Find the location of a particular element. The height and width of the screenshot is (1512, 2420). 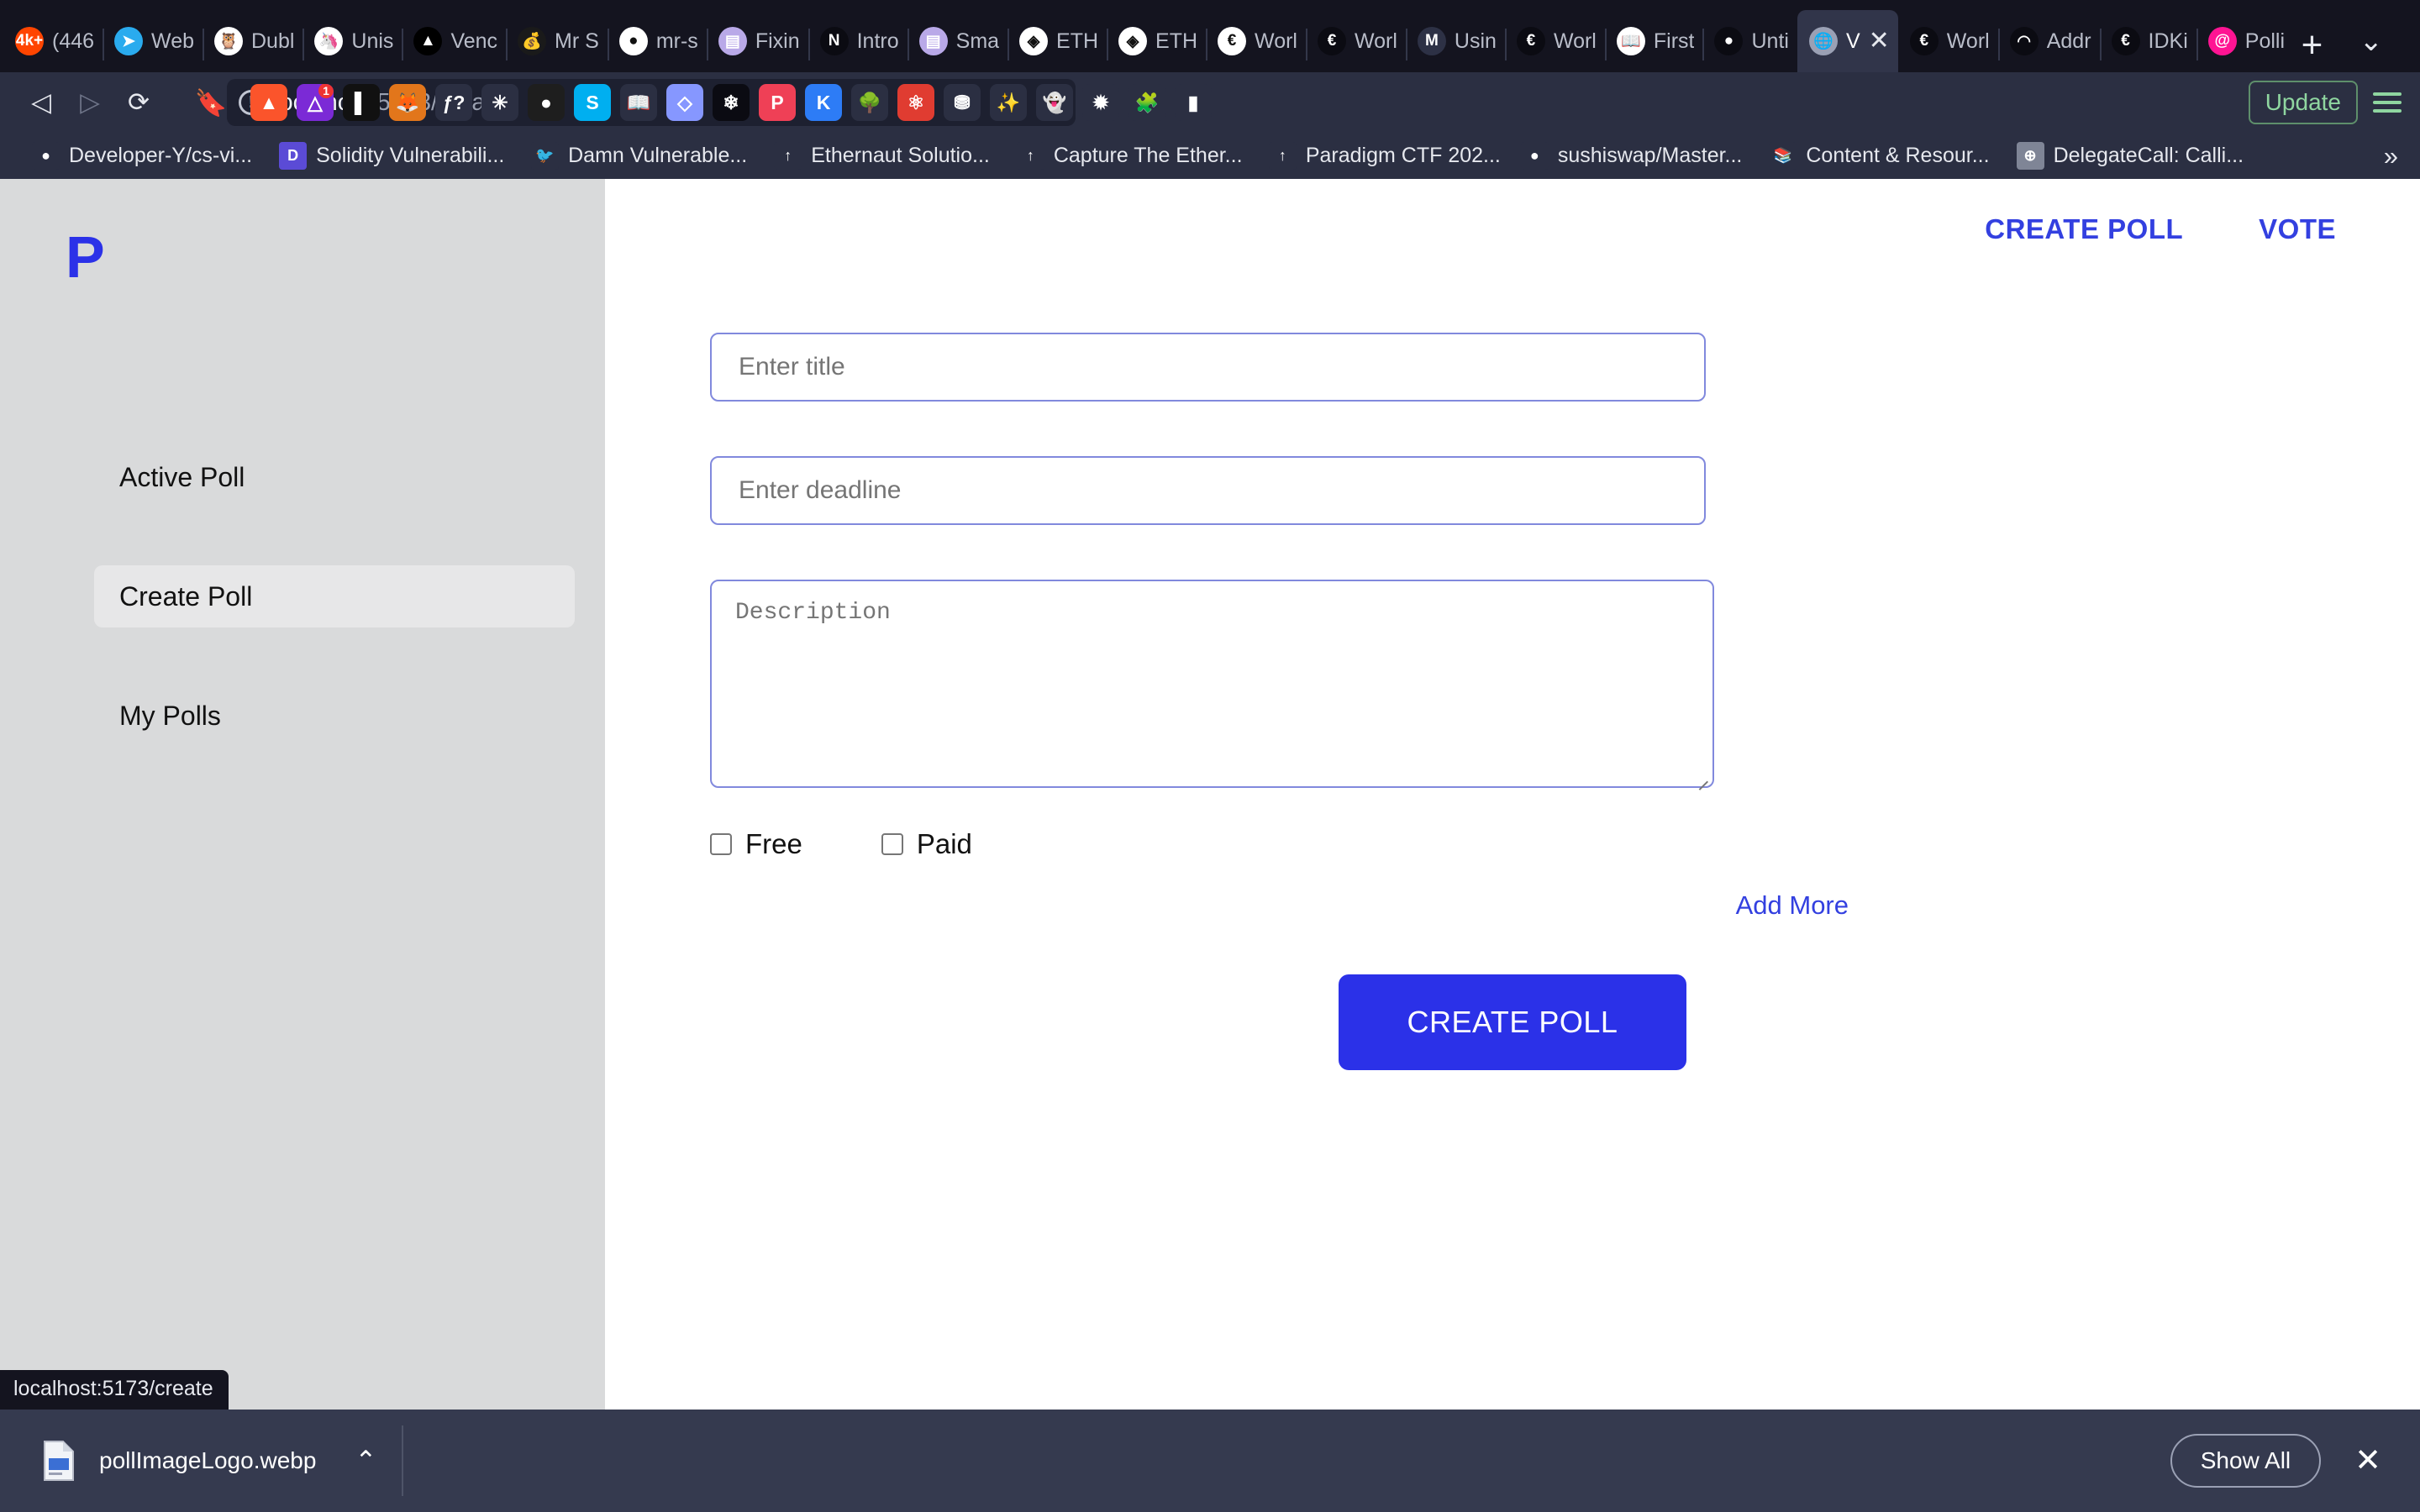

browser-tab: 🦉 Dubl is located at coordinates (253, 41).